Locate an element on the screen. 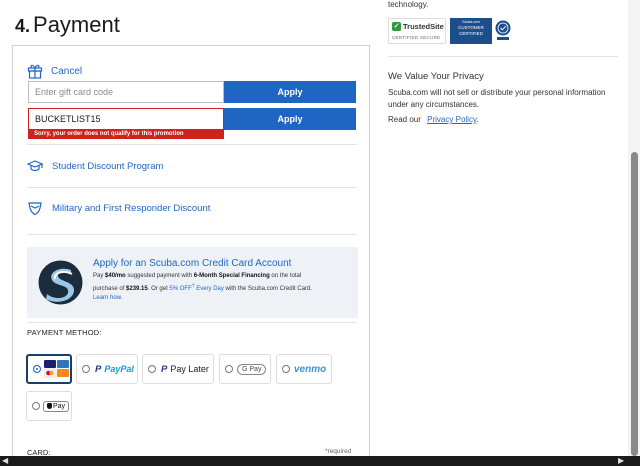  gift-card-apply-button: Apply is located at coordinates (290, 92).